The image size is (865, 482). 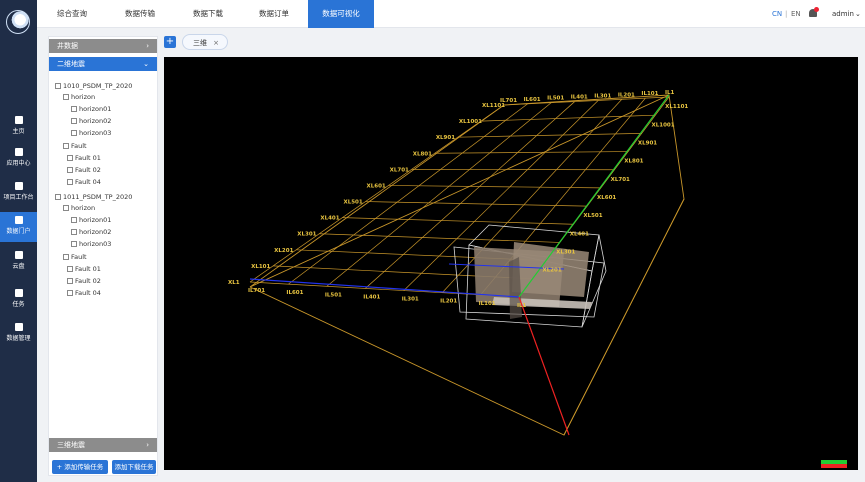 What do you see at coordinates (18, 193) in the screenshot?
I see `rail-item-workbench: 项目工作台` at bounding box center [18, 193].